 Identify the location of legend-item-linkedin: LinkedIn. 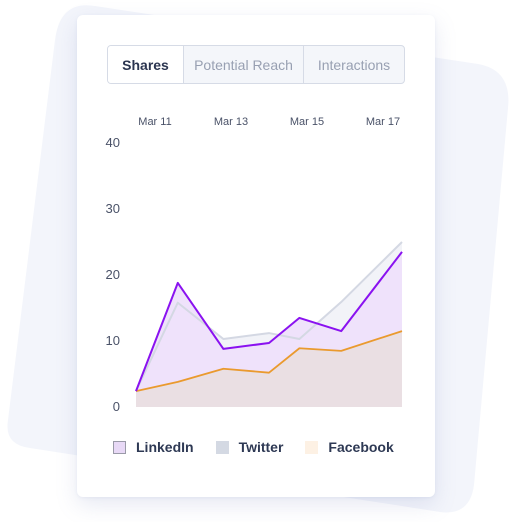
(153, 447).